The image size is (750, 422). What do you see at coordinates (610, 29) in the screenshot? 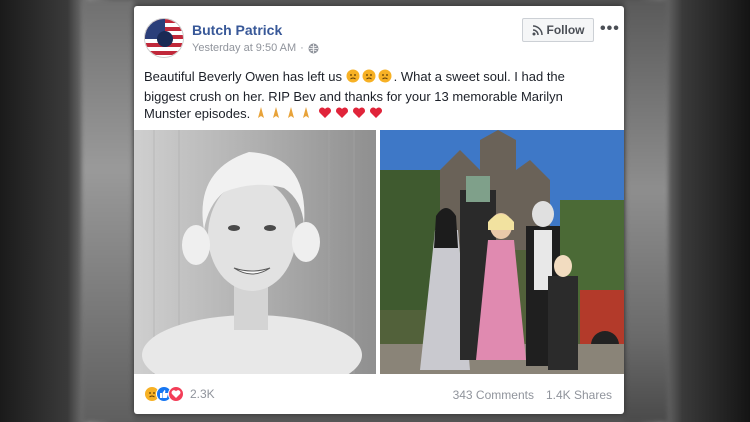
I see `more-options-button: •••` at bounding box center [610, 29].